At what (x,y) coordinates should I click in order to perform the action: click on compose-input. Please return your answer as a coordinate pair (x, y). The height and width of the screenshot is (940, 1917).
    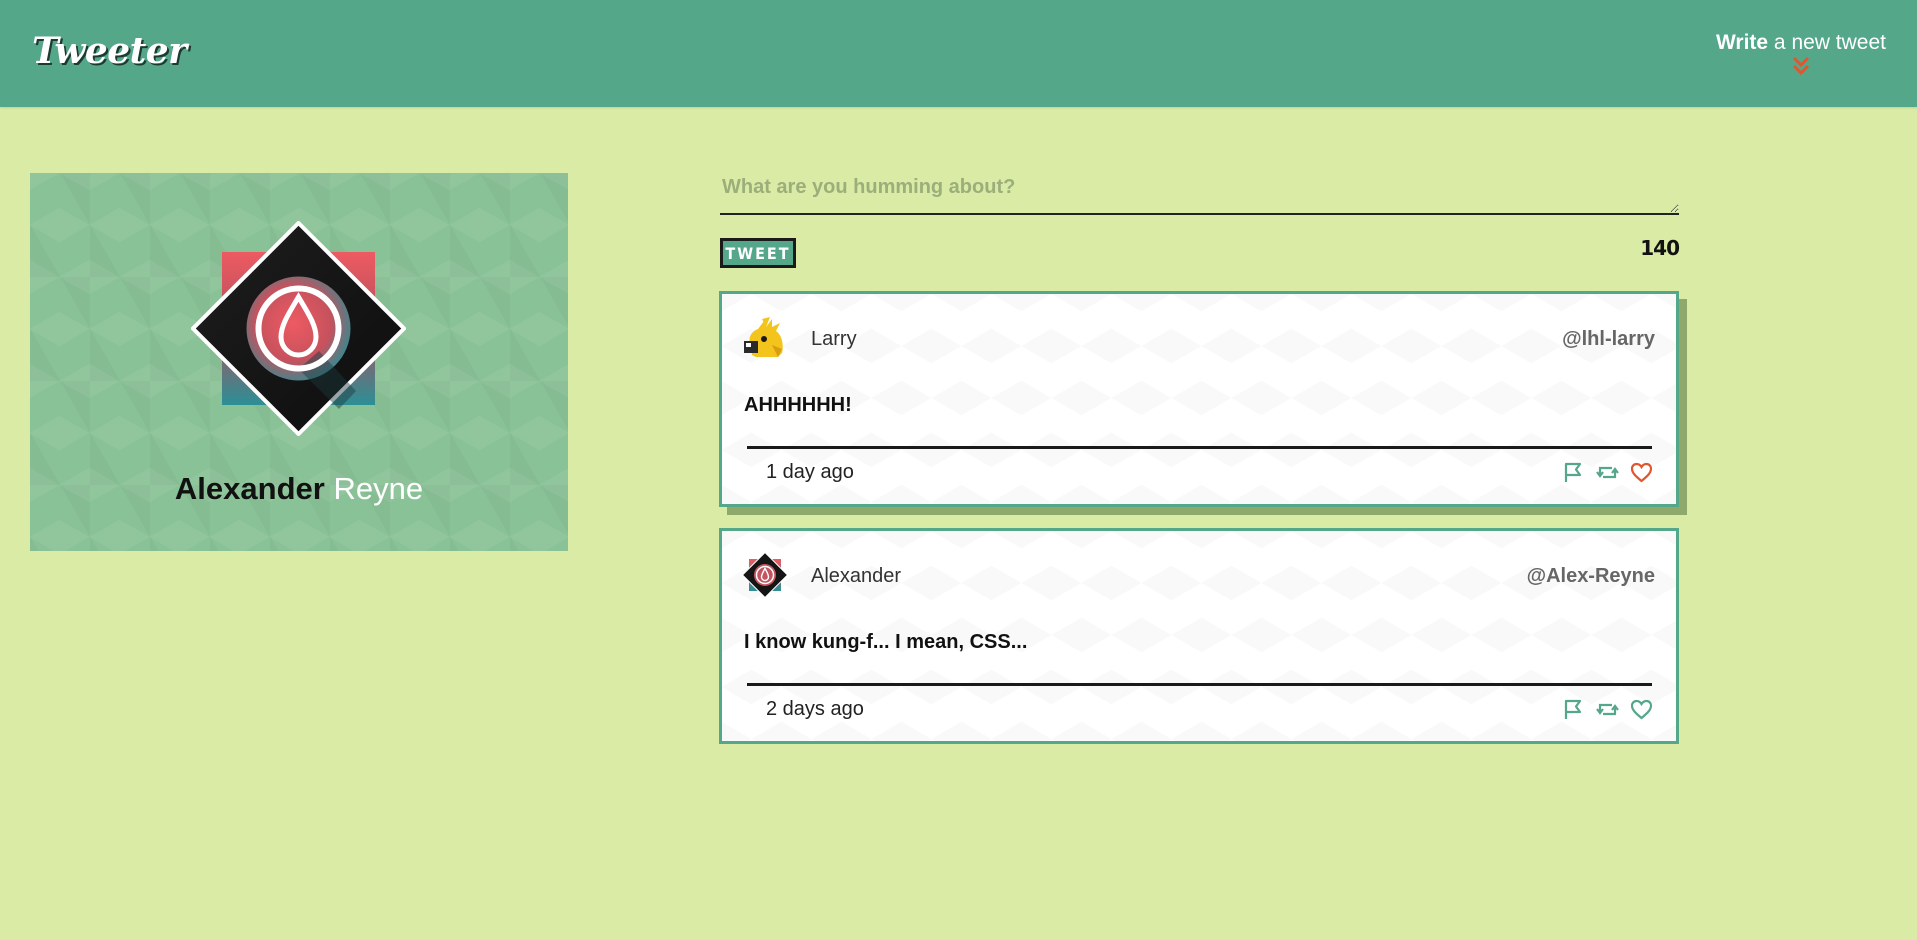
    Looking at the image, I should click on (1199, 192).